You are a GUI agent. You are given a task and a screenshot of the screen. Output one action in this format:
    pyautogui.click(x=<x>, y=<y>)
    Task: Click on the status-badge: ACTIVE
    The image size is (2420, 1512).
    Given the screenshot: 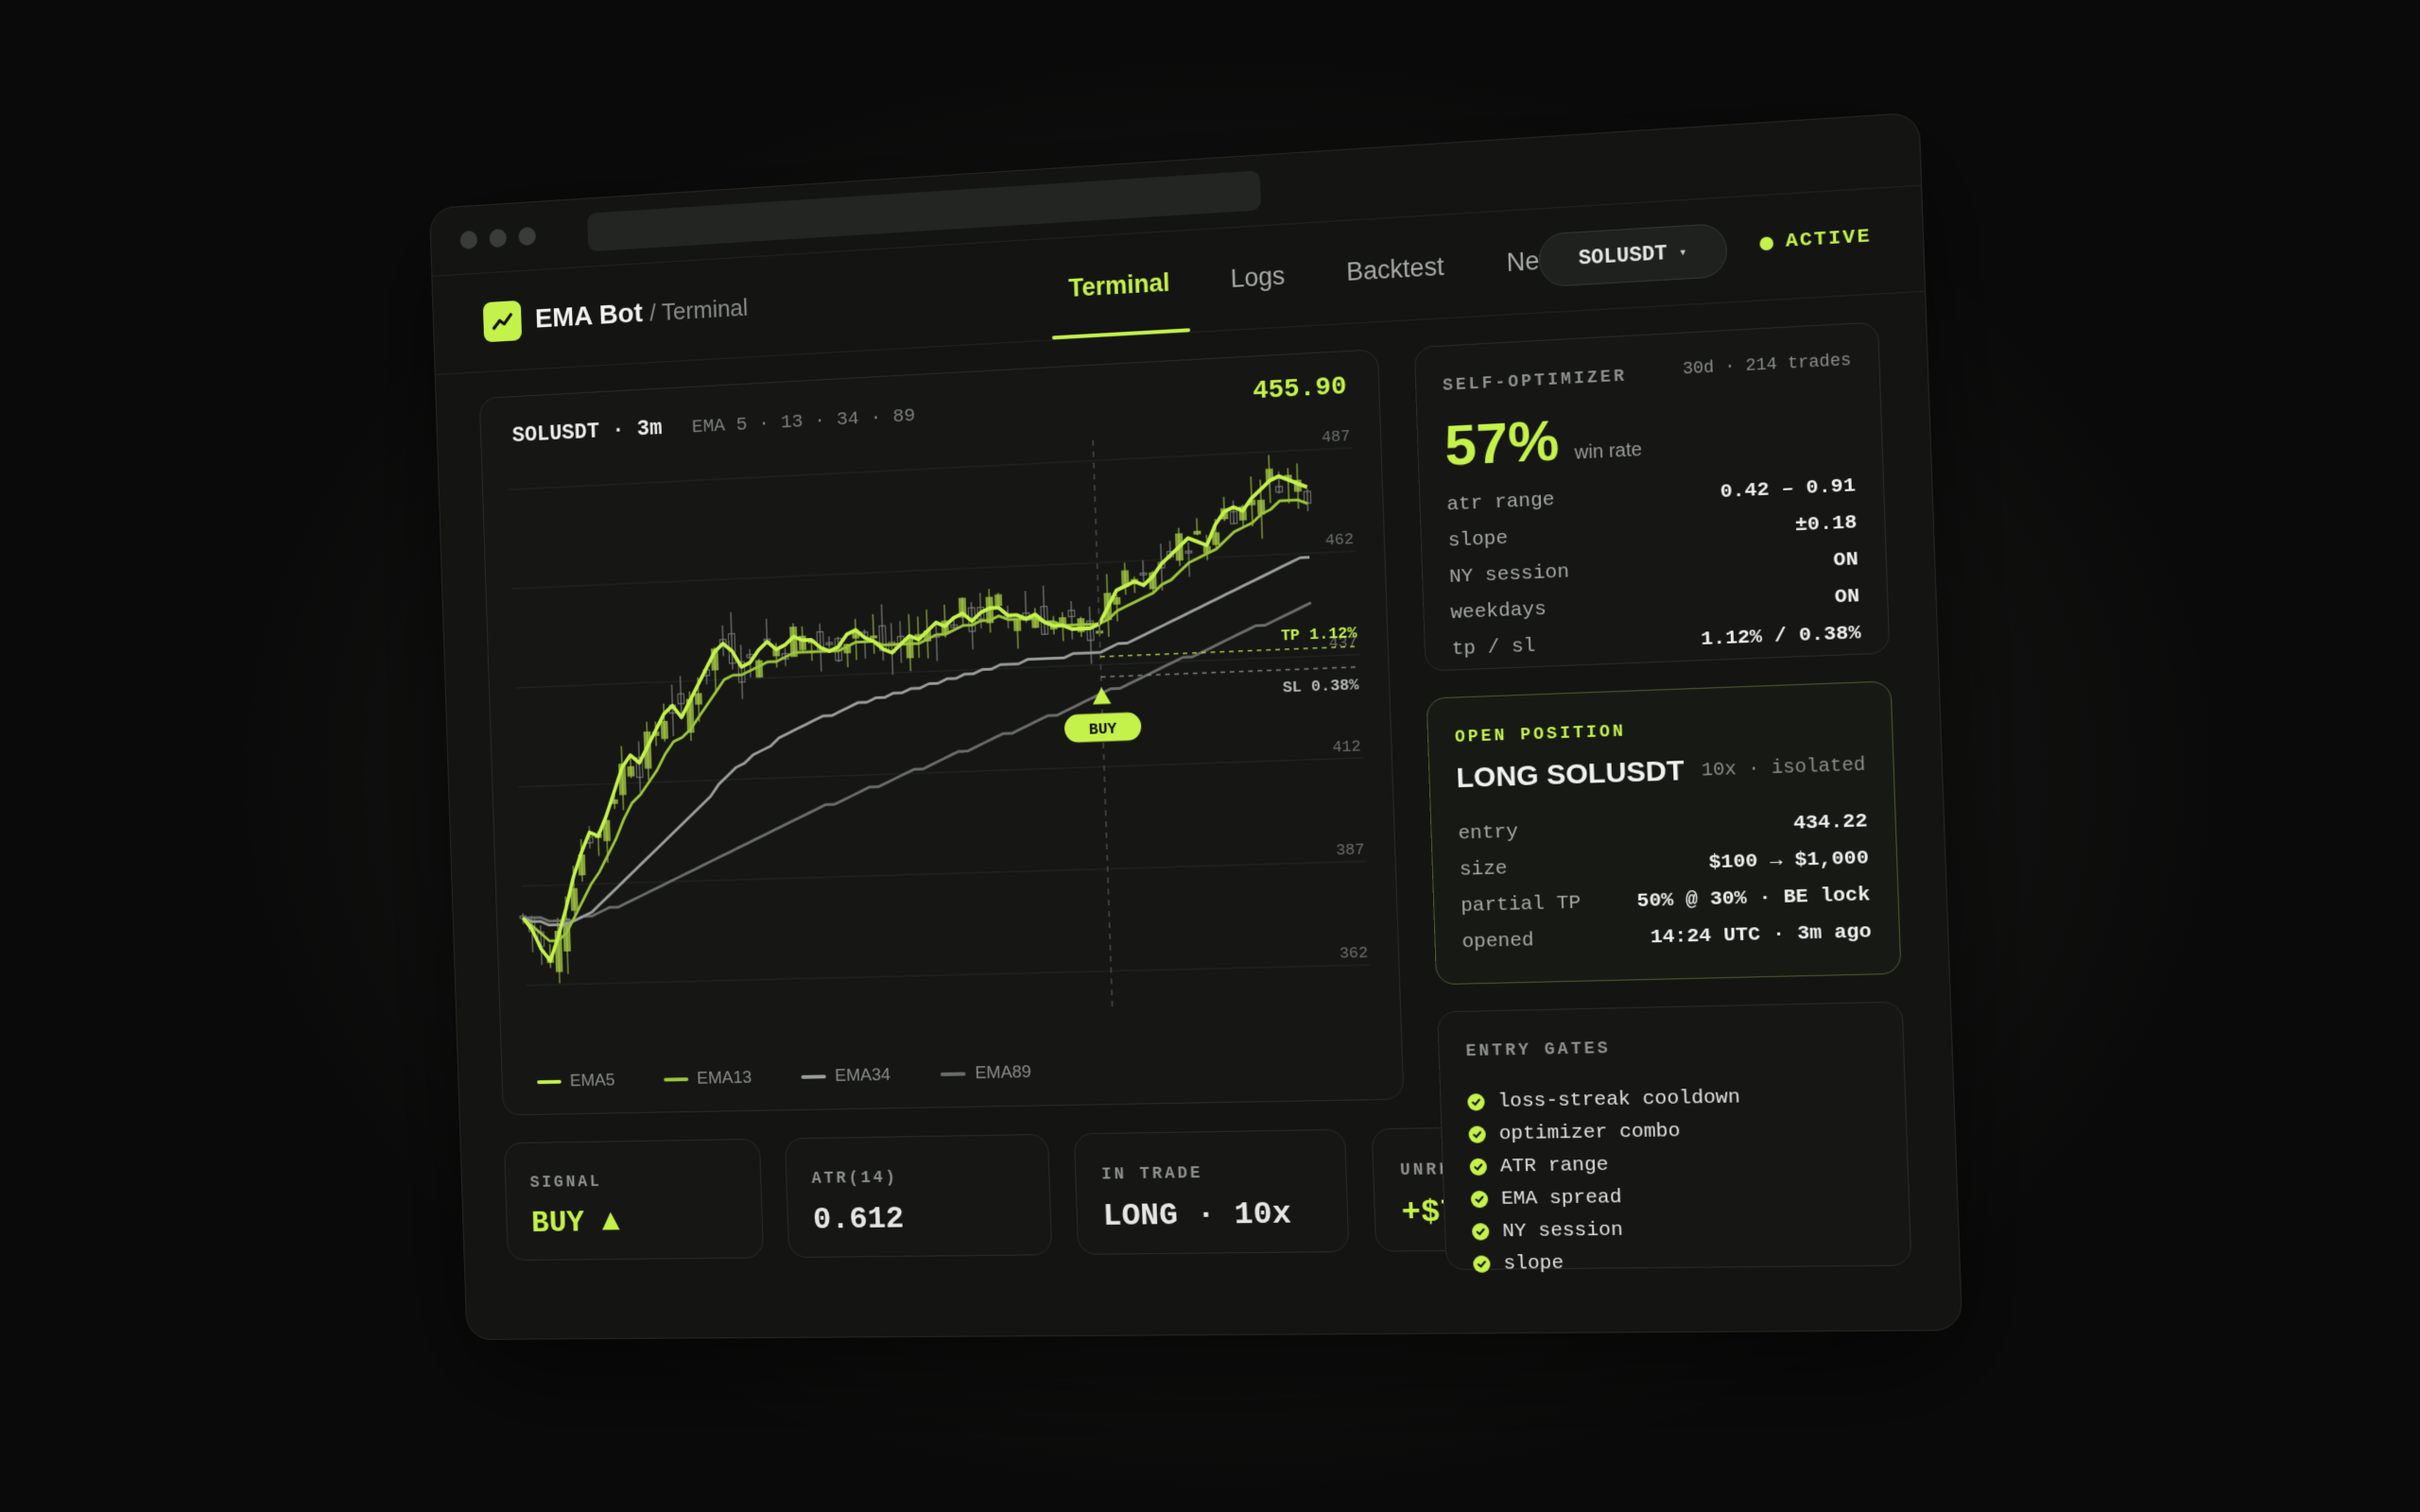 What is the action you would take?
    pyautogui.click(x=1815, y=240)
    